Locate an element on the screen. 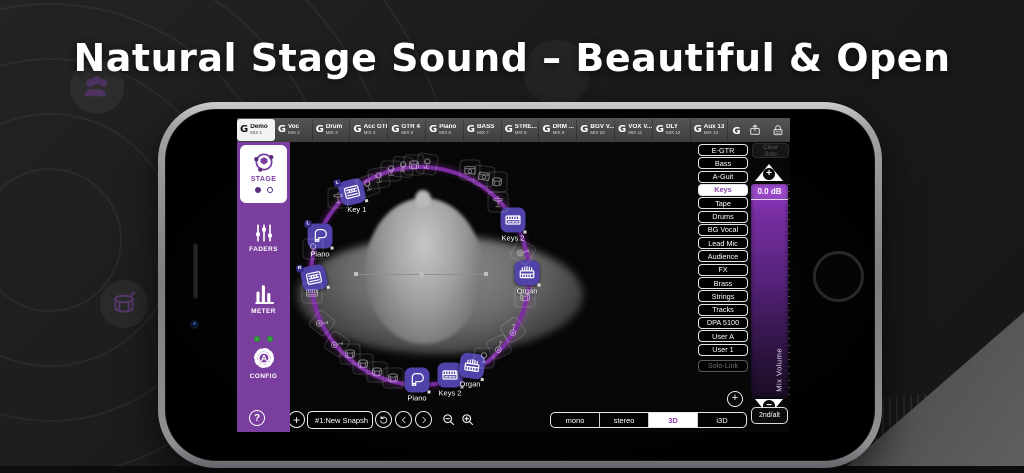 This screenshot has height=473, width=1024. mix-tab-7: G BASS MIX 7 is located at coordinates (483, 130).